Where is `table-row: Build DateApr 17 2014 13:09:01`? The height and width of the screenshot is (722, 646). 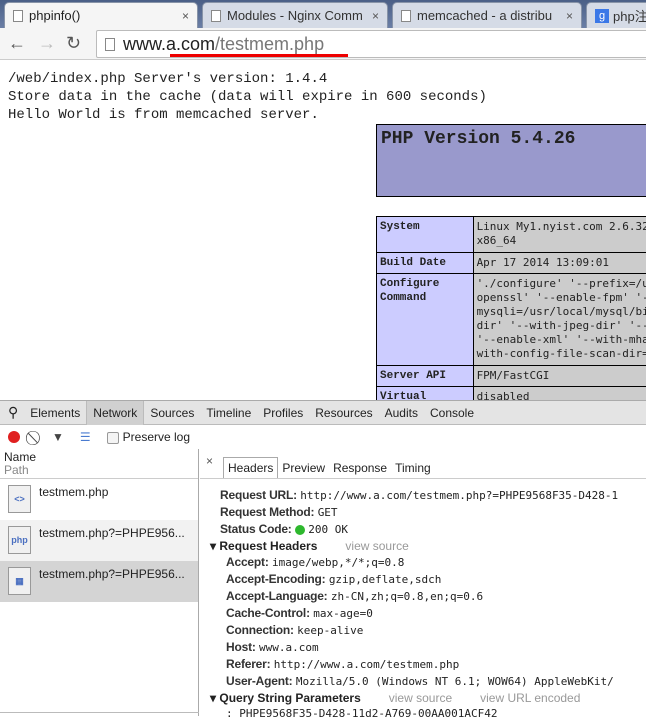 table-row: Build DateApr 17 2014 13:09:01 is located at coordinates (511, 263).